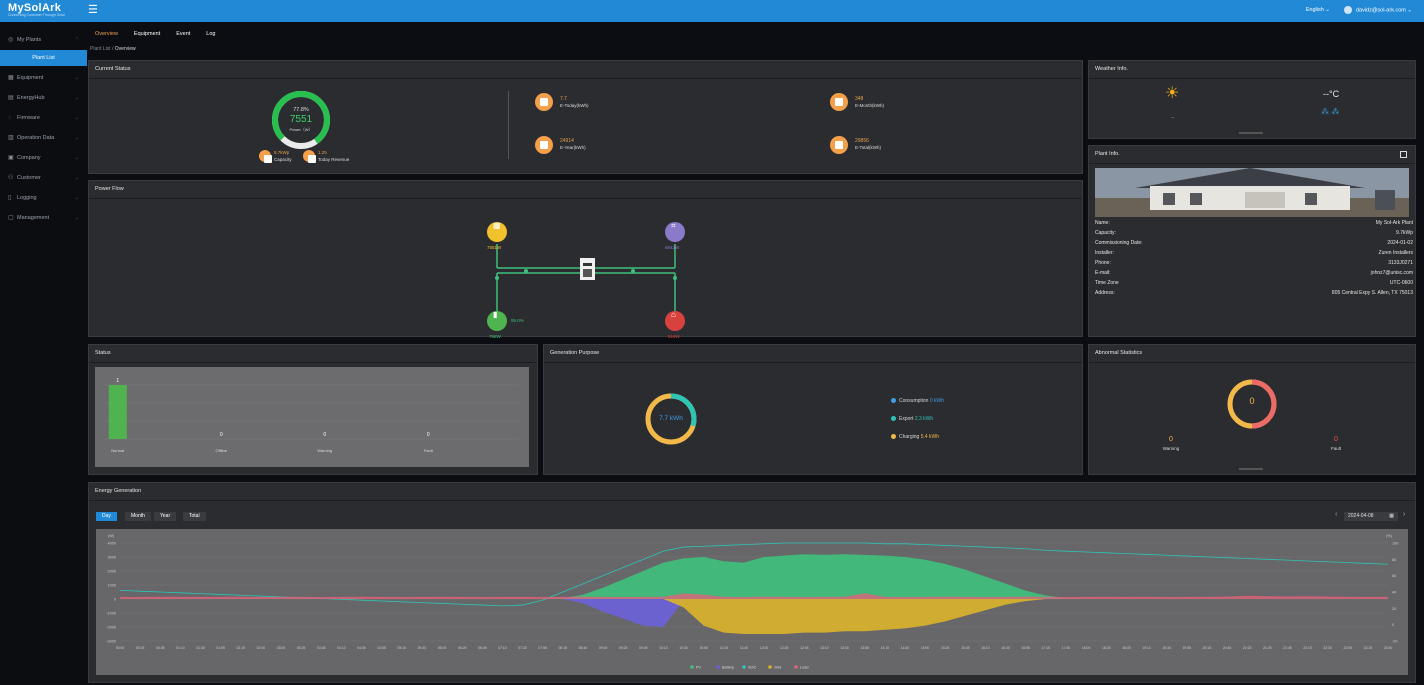 This screenshot has width=1424, height=685. Describe the element at coordinates (1105, 293) in the screenshot. I see `field-key: Address:` at that location.